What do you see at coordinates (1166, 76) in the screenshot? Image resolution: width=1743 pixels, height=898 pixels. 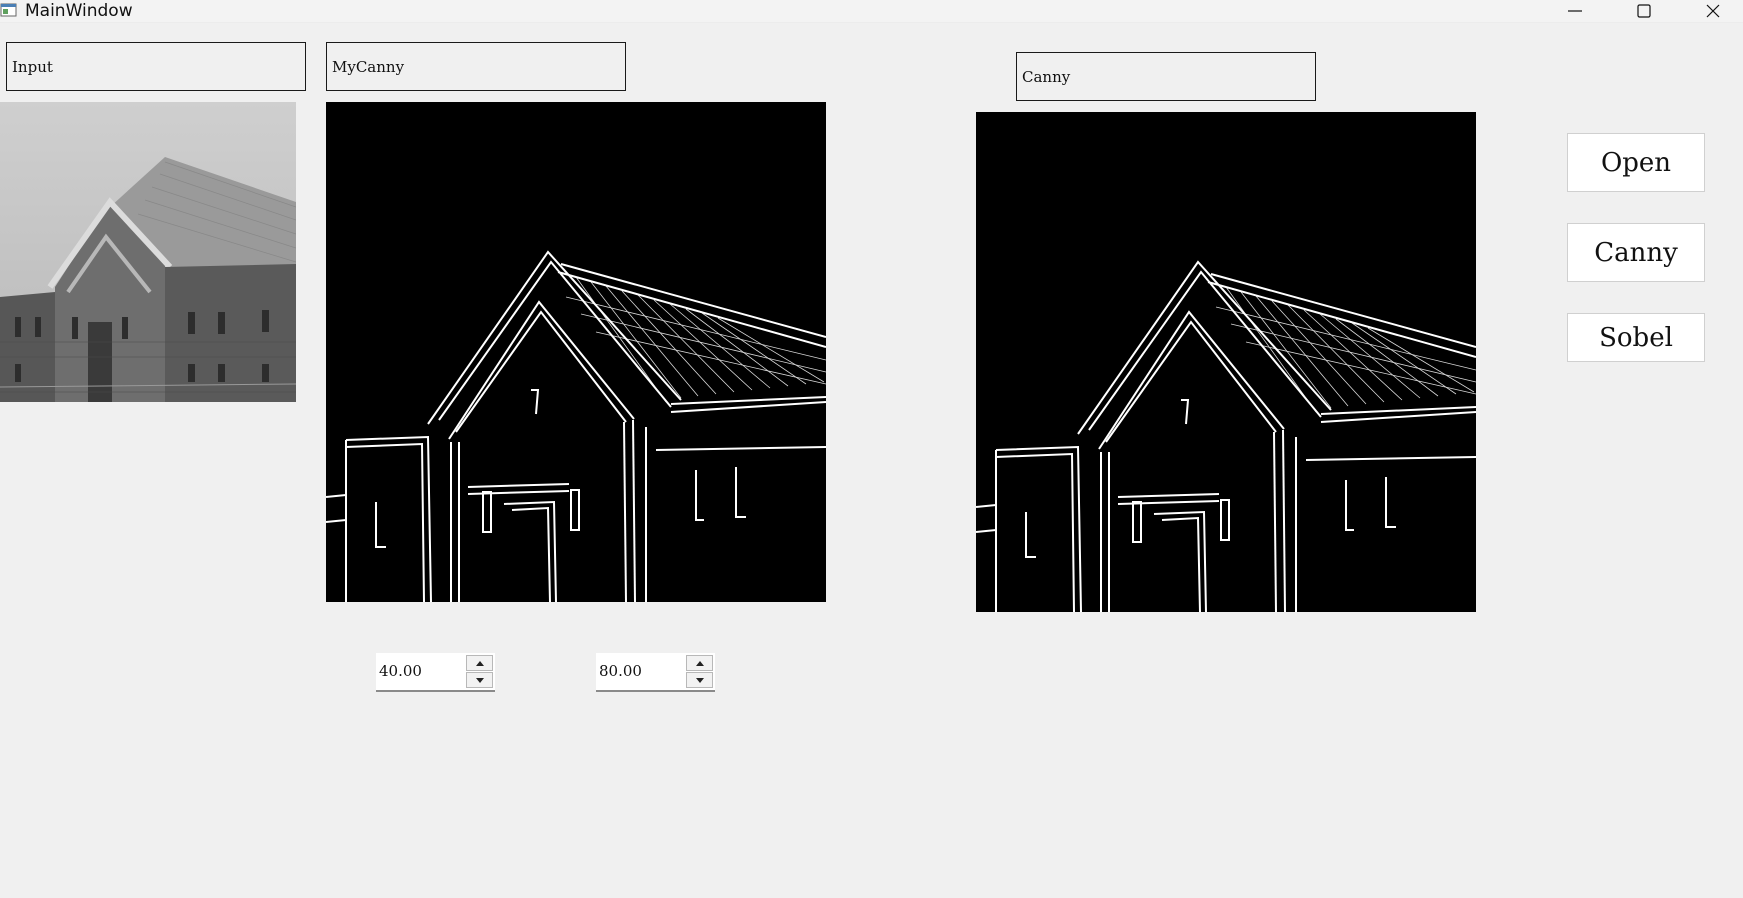 I see `canny-label: Canny` at bounding box center [1166, 76].